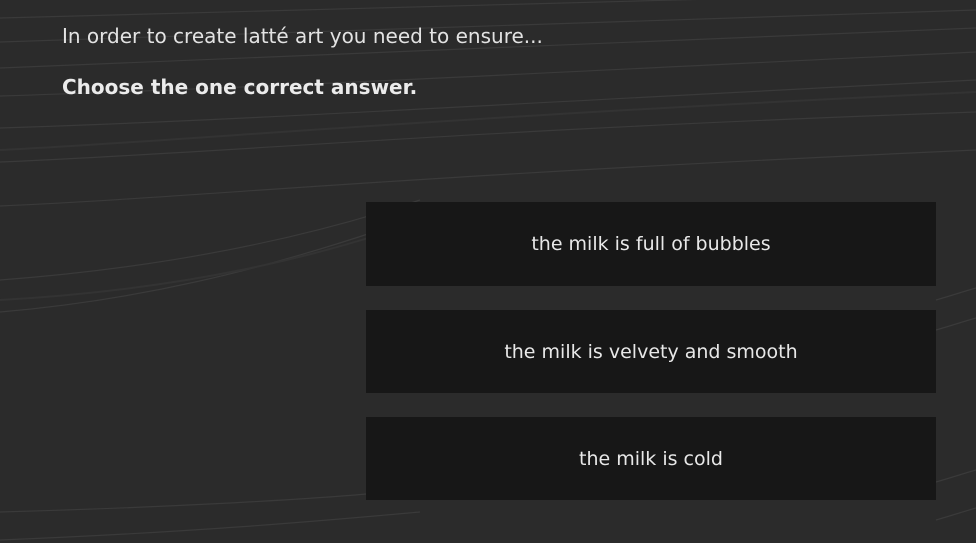 The image size is (976, 543). I want to click on answer-option-label: the milk is velvety and smooth, so click(651, 351).